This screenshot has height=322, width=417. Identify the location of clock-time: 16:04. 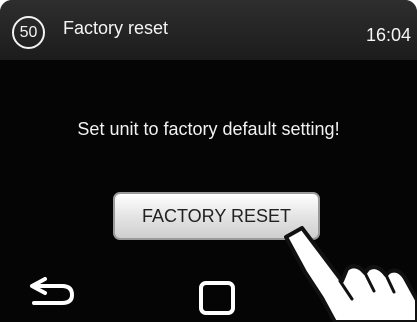
(388, 35).